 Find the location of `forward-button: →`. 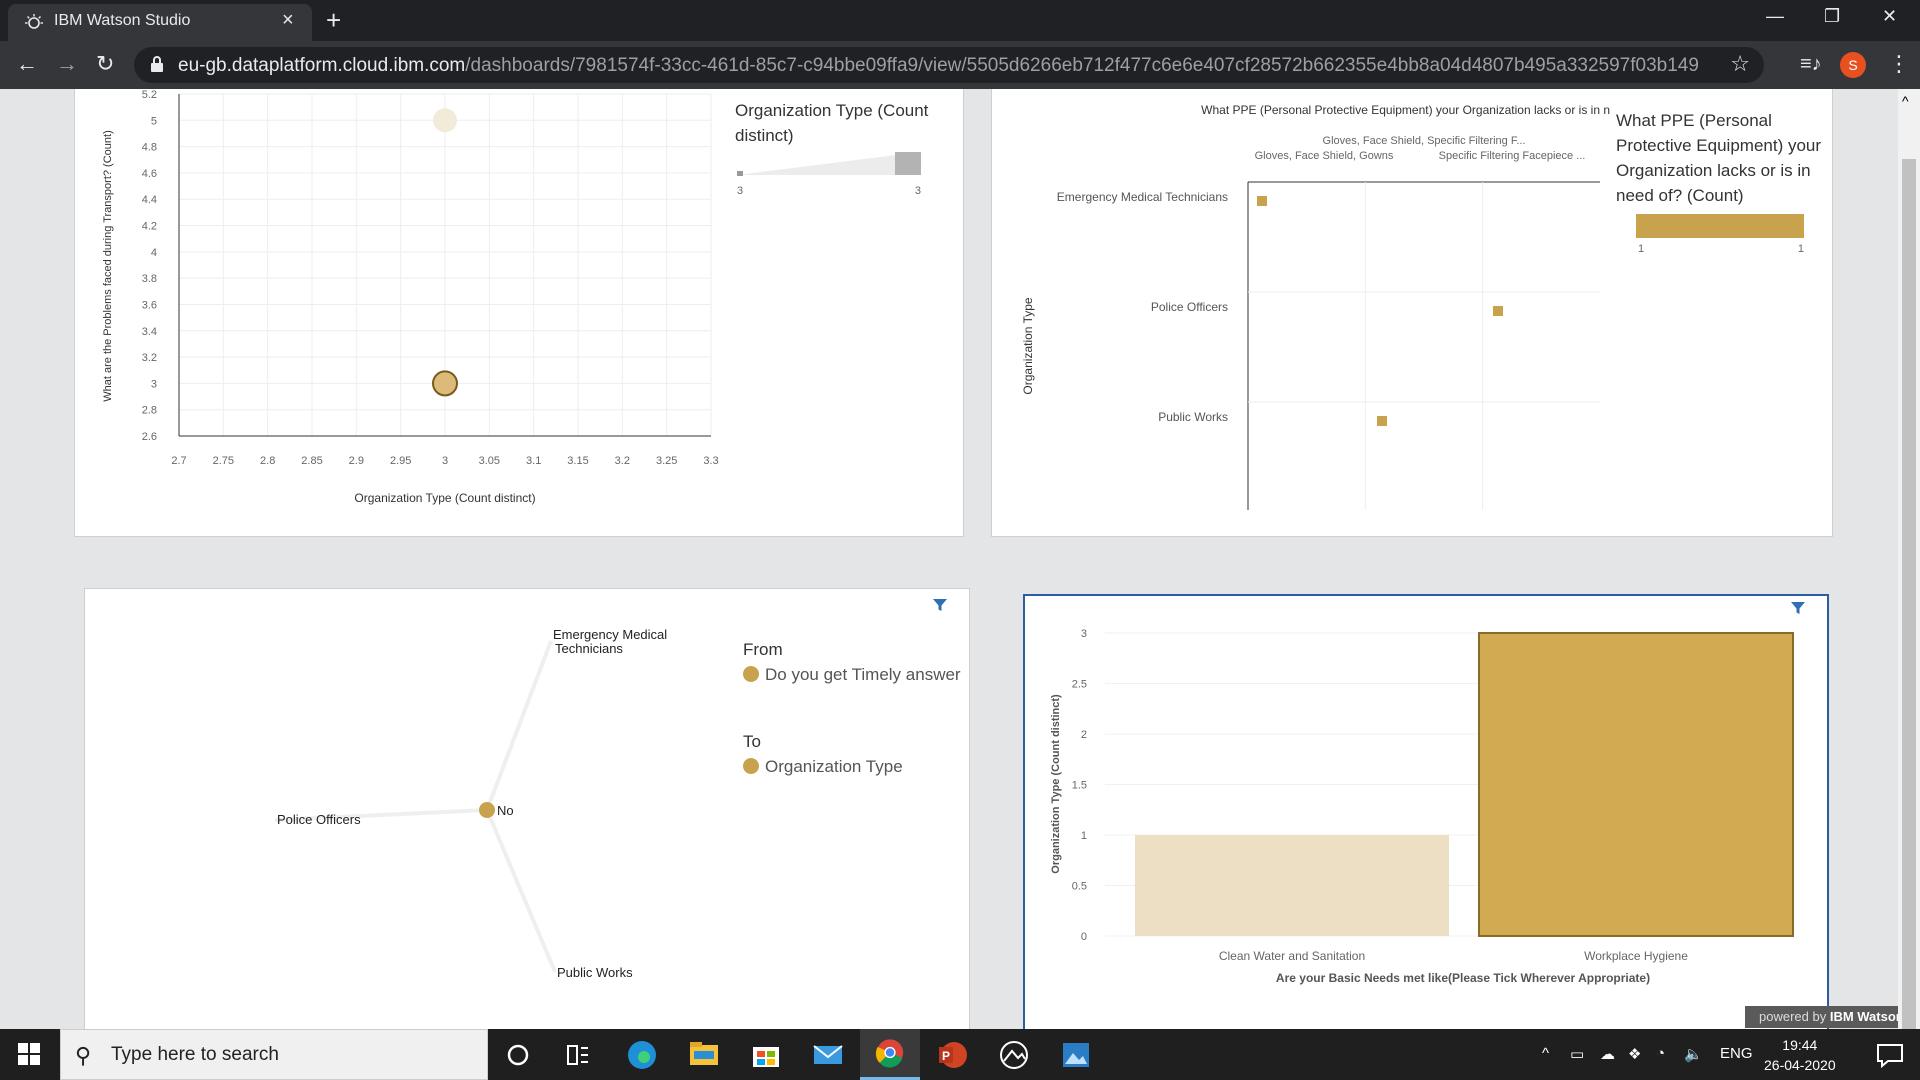

forward-button: → is located at coordinates (67, 64).